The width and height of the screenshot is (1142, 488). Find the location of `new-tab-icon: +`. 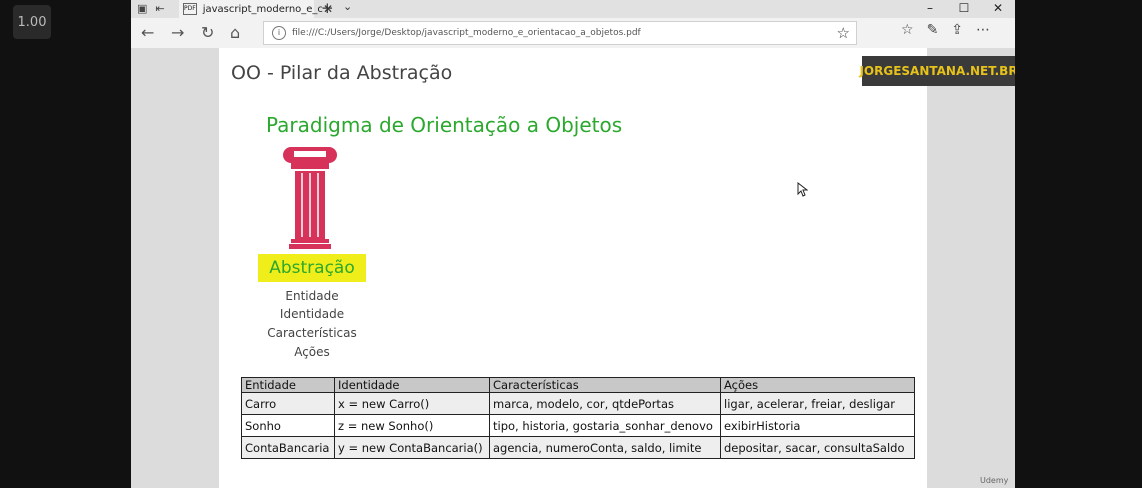

new-tab-icon: + is located at coordinates (327, 8).